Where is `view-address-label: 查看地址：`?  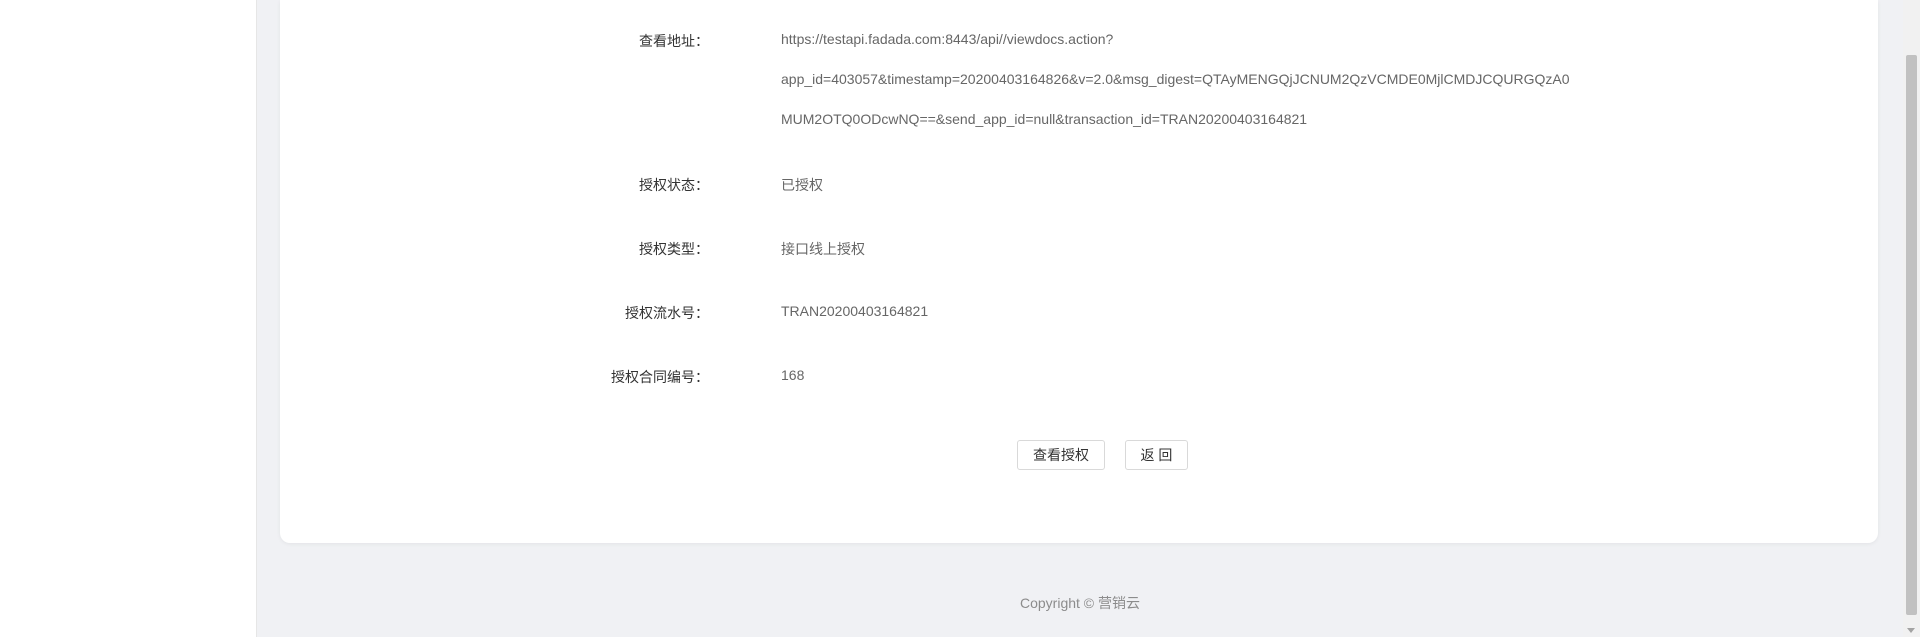 view-address-label: 查看地址： is located at coordinates (674, 41).